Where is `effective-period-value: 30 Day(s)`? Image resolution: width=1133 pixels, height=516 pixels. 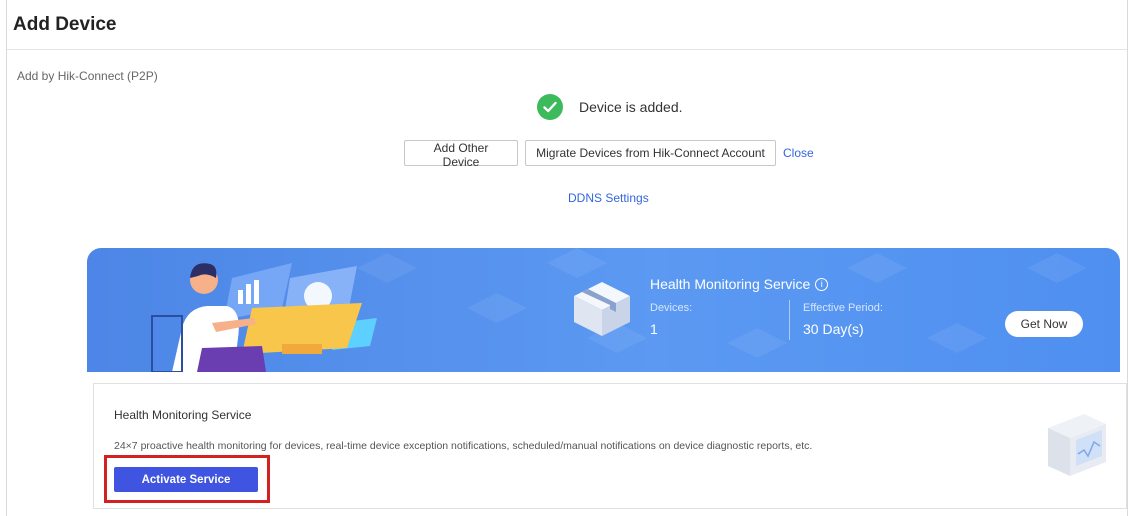
effective-period-value: 30 Day(s) is located at coordinates (833, 329).